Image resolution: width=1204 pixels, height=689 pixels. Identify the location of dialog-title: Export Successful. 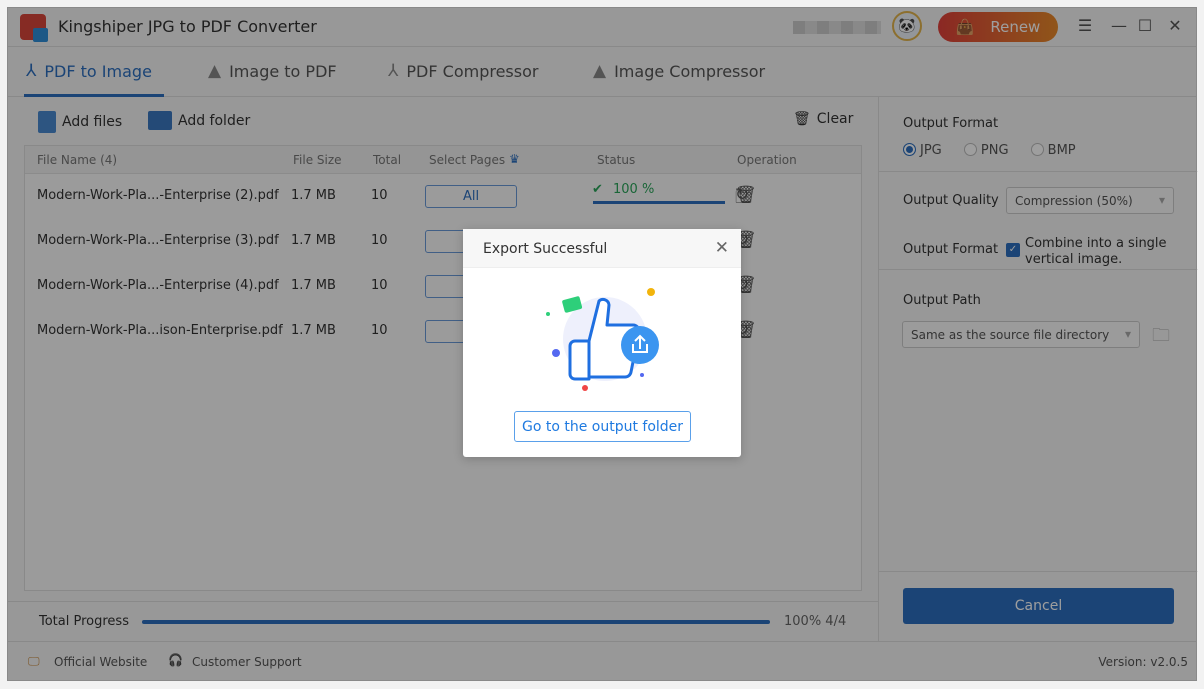
(545, 249).